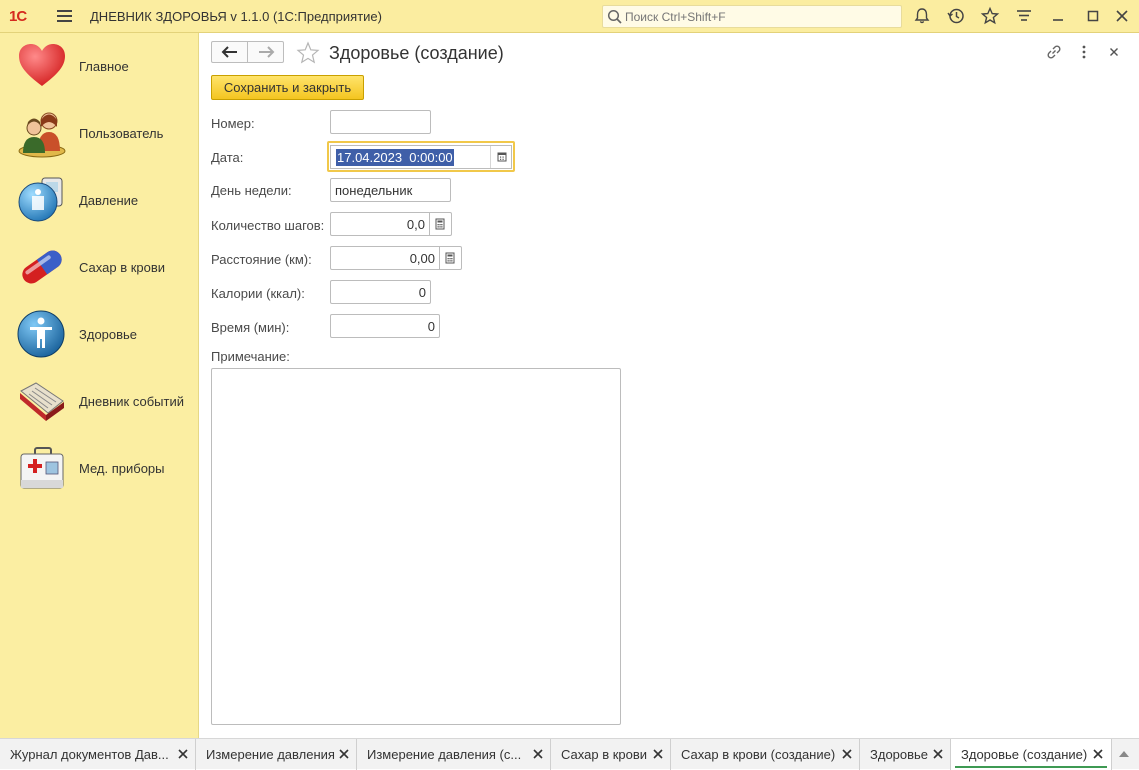  Describe the element at coordinates (250, 356) in the screenshot. I see `note-label: Примечание:` at that location.